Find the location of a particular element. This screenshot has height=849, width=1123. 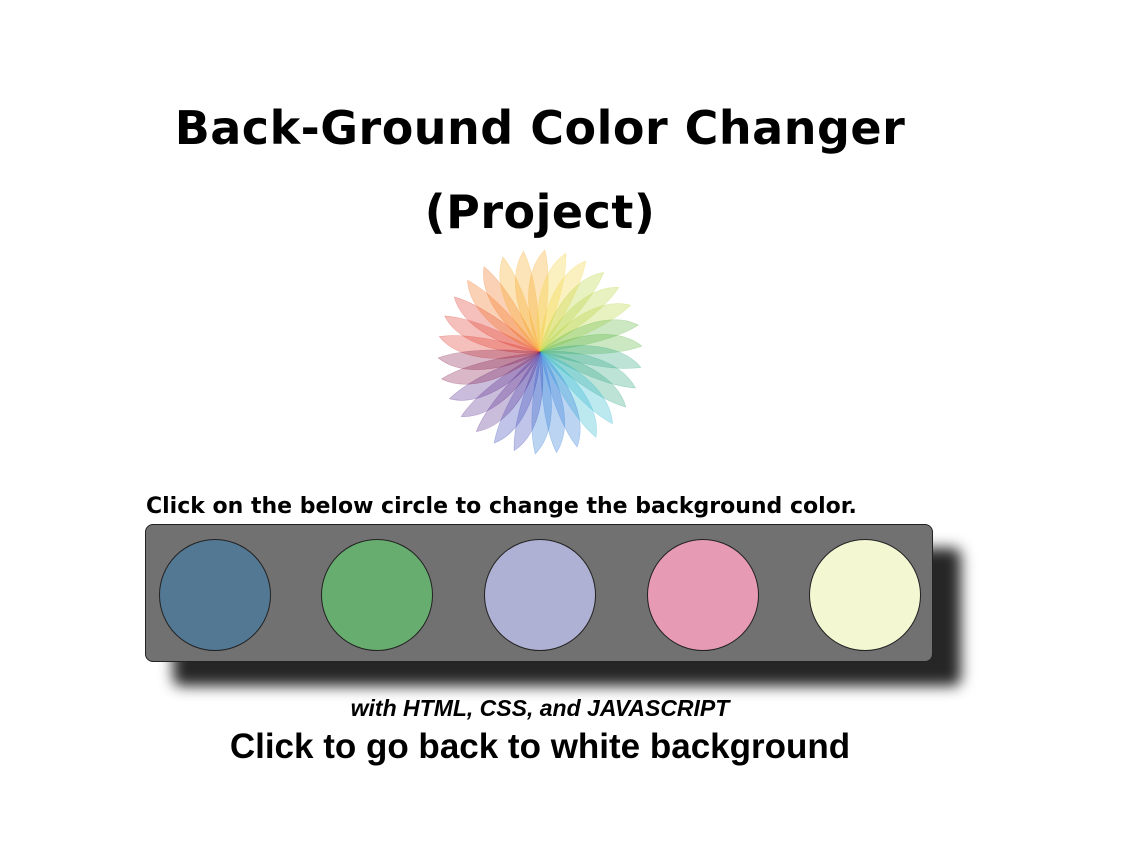

color-palette is located at coordinates (539, 593).